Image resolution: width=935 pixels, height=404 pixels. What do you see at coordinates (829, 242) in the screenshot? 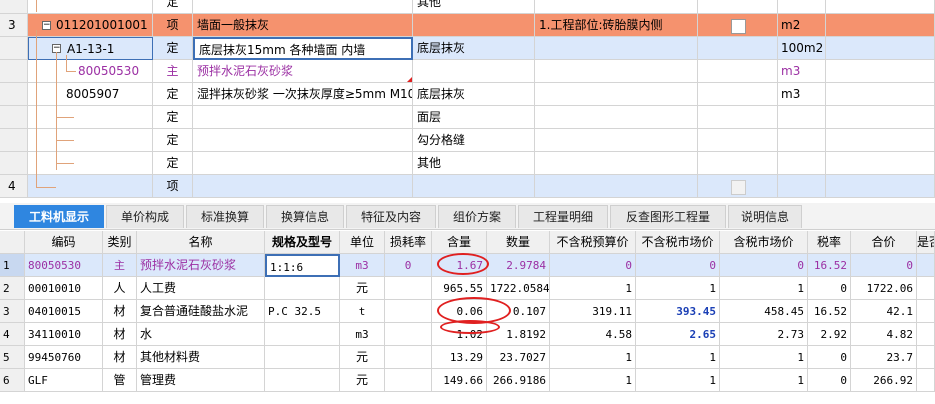
I see `header-tax-rate: 税率` at bounding box center [829, 242].